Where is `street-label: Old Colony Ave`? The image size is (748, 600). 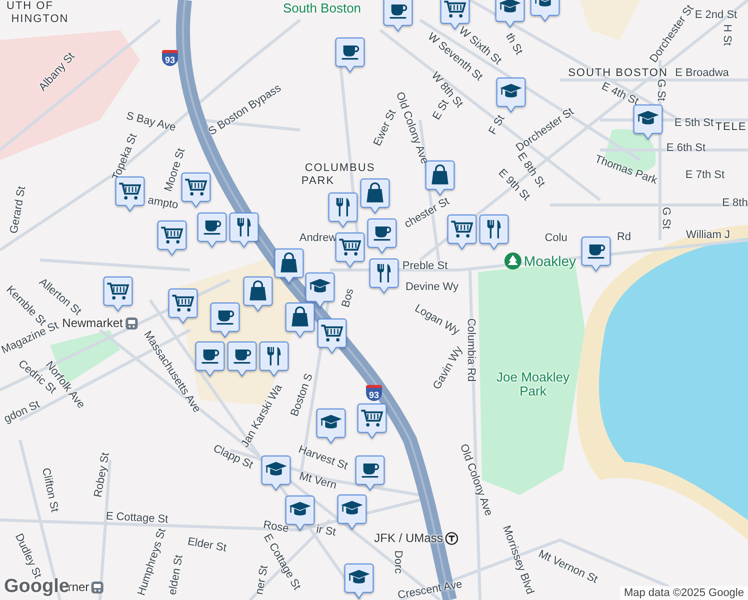
street-label: Old Colony Ave is located at coordinates (476, 480).